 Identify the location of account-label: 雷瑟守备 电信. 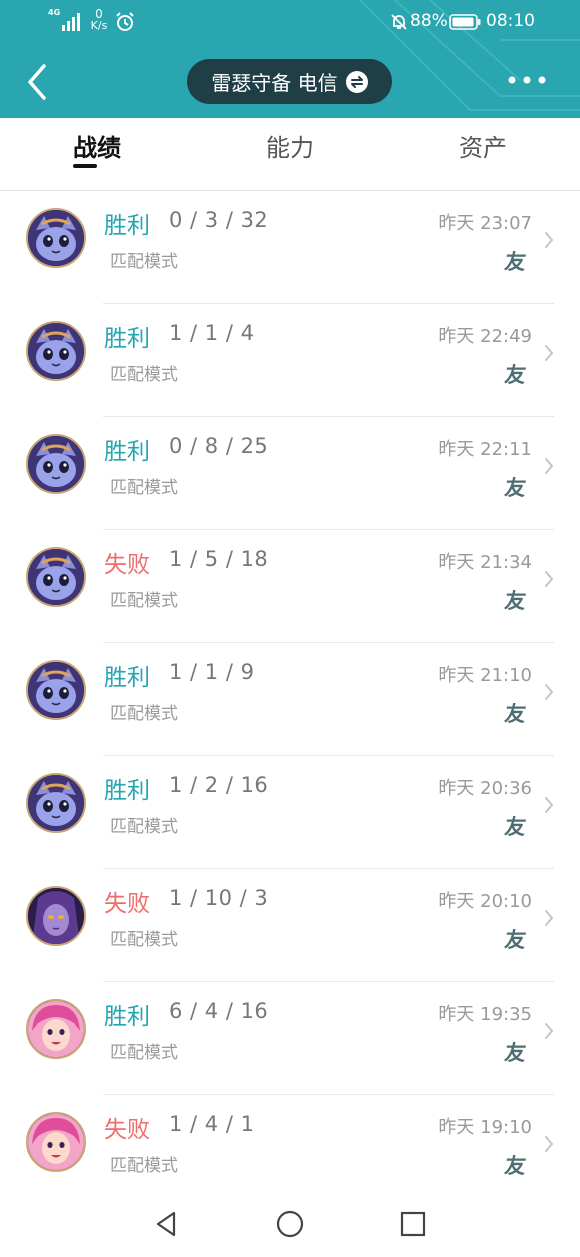
(274, 83).